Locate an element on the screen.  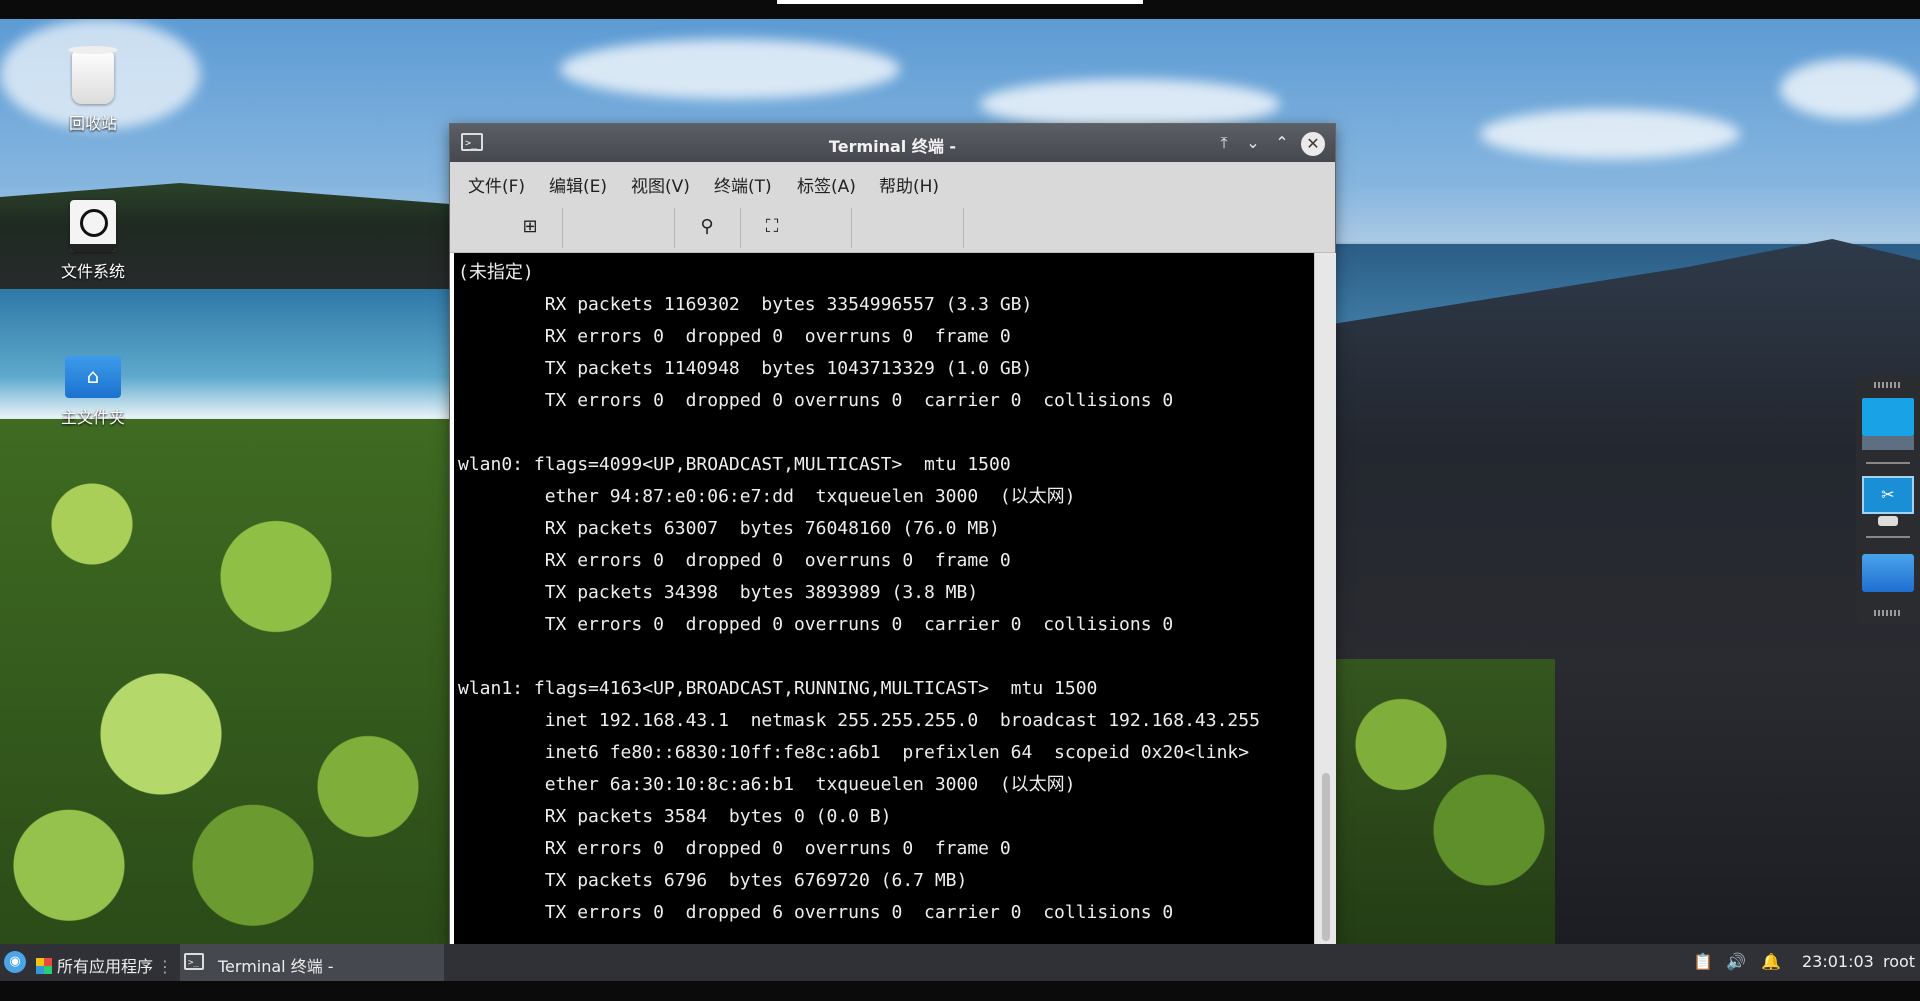
menu-bar: 文件(F) 编辑(E) 视图(V) 终端(T) 标签(A) 帮助(H) is located at coordinates (892, 182).